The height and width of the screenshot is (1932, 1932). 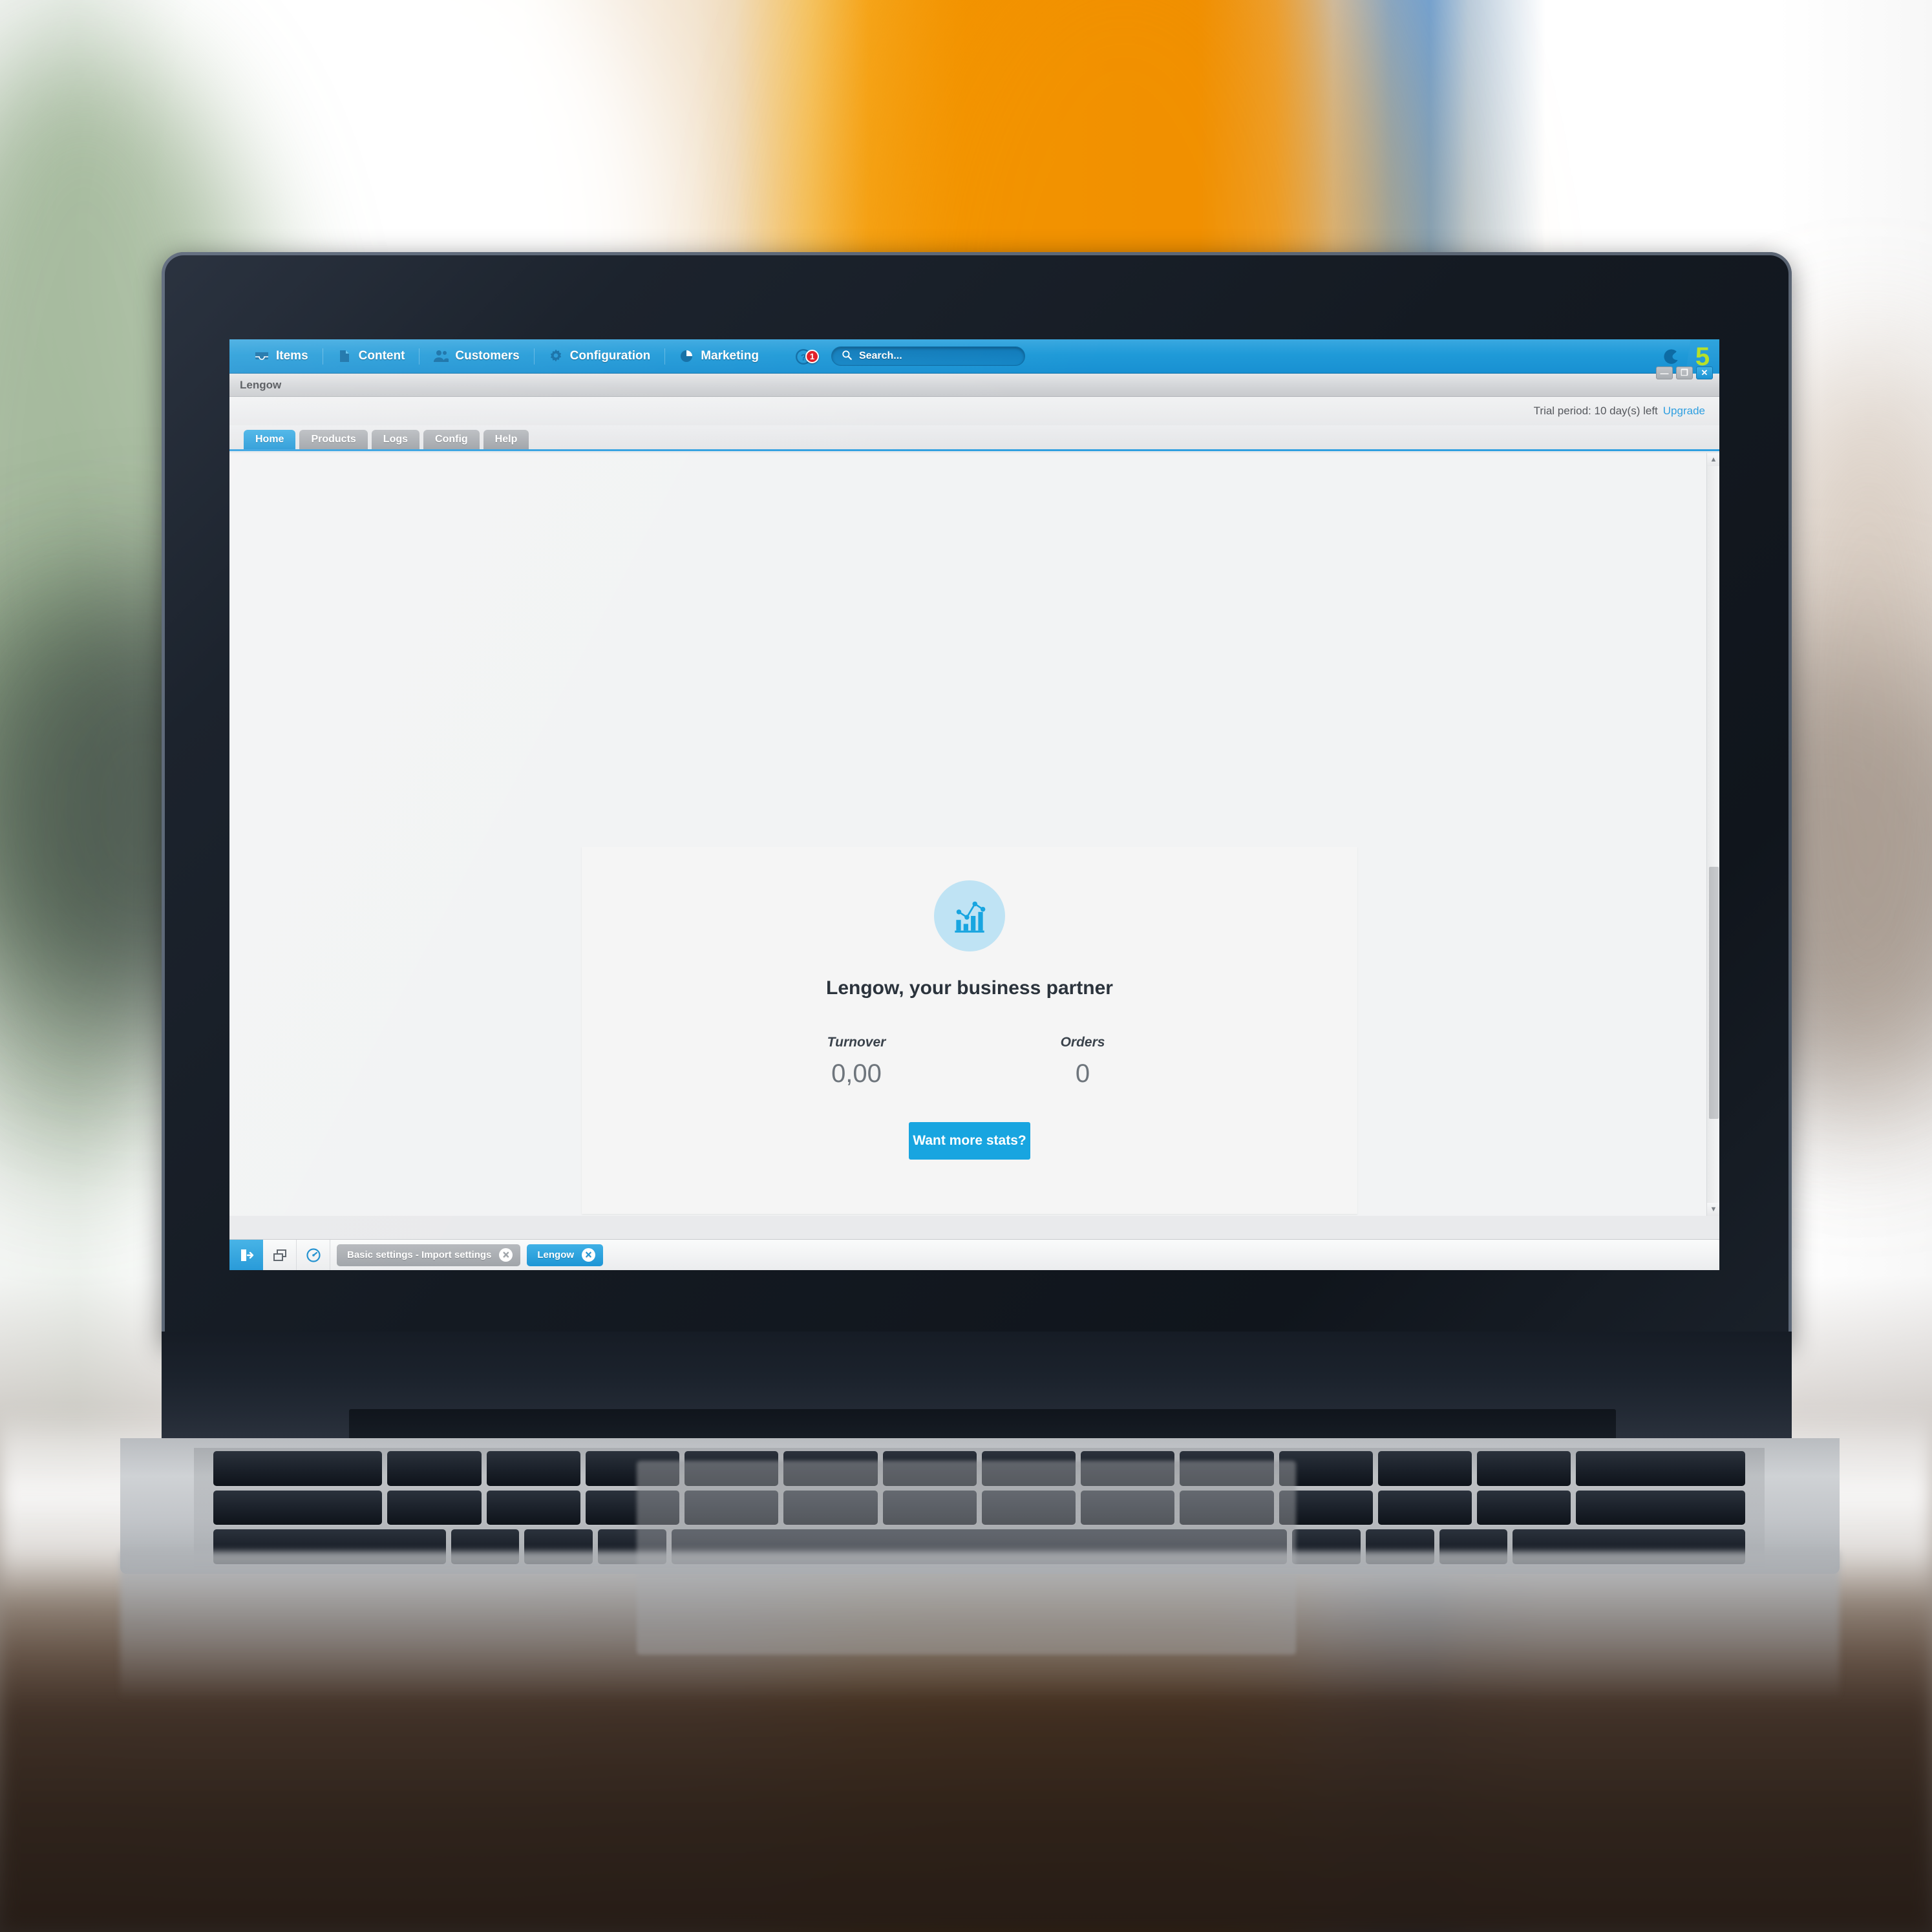 I want to click on nav-item-customers: Customers, so click(x=476, y=356).